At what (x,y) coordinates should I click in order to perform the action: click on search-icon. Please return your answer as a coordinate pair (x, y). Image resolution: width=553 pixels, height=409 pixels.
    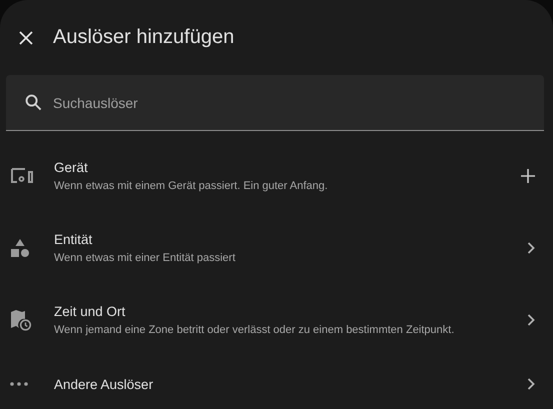
    Looking at the image, I should click on (33, 102).